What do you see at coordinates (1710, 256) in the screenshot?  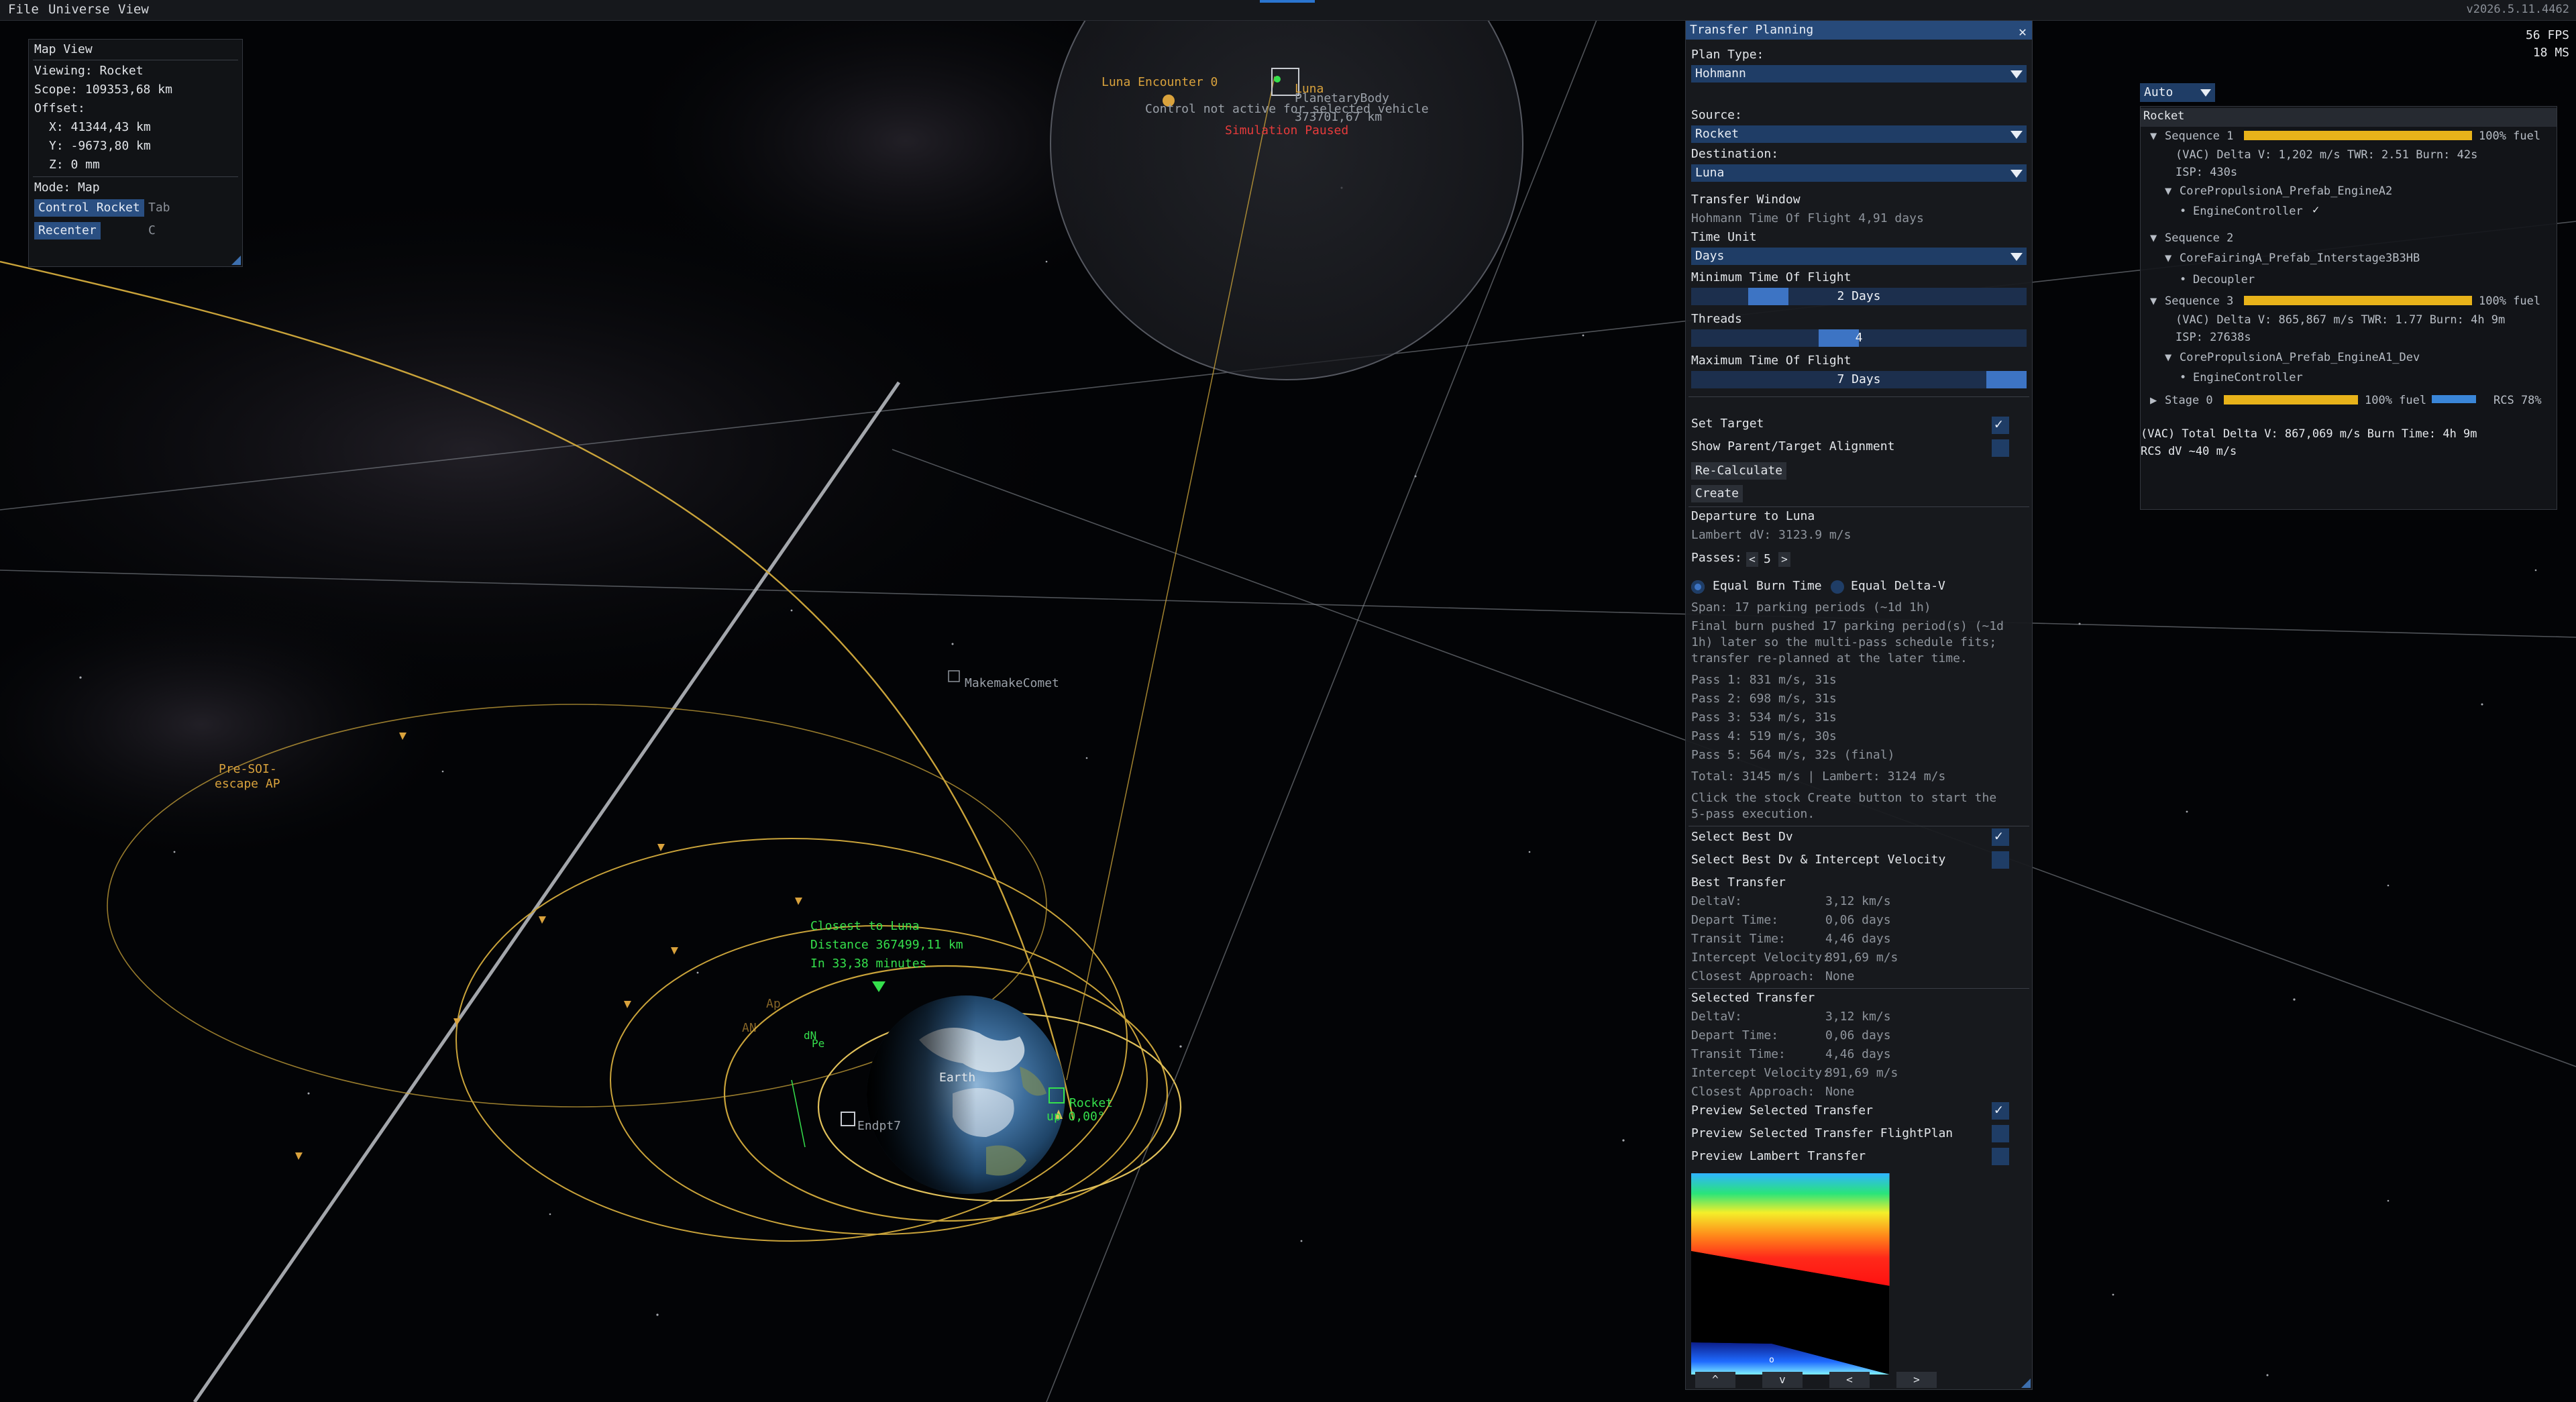 I see `time-unit-value: Days` at bounding box center [1710, 256].